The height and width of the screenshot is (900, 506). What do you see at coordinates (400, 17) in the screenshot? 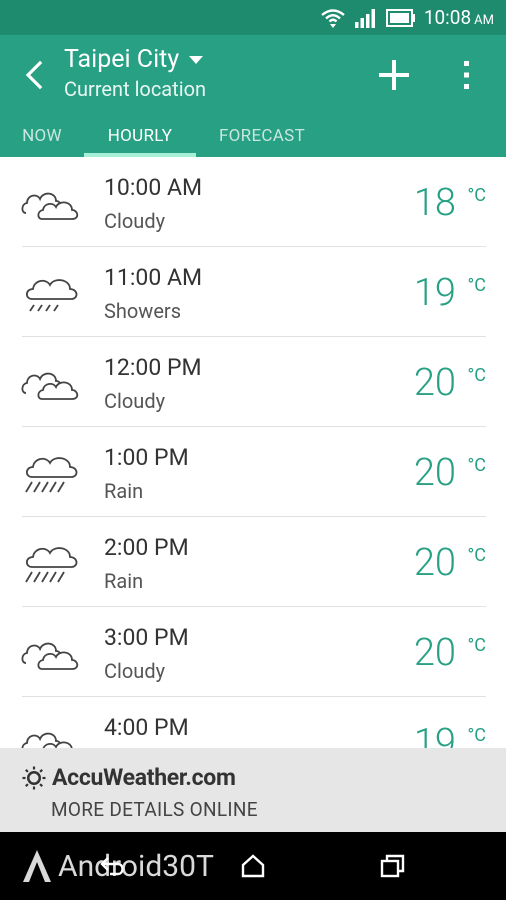
I see `battery-icon` at bounding box center [400, 17].